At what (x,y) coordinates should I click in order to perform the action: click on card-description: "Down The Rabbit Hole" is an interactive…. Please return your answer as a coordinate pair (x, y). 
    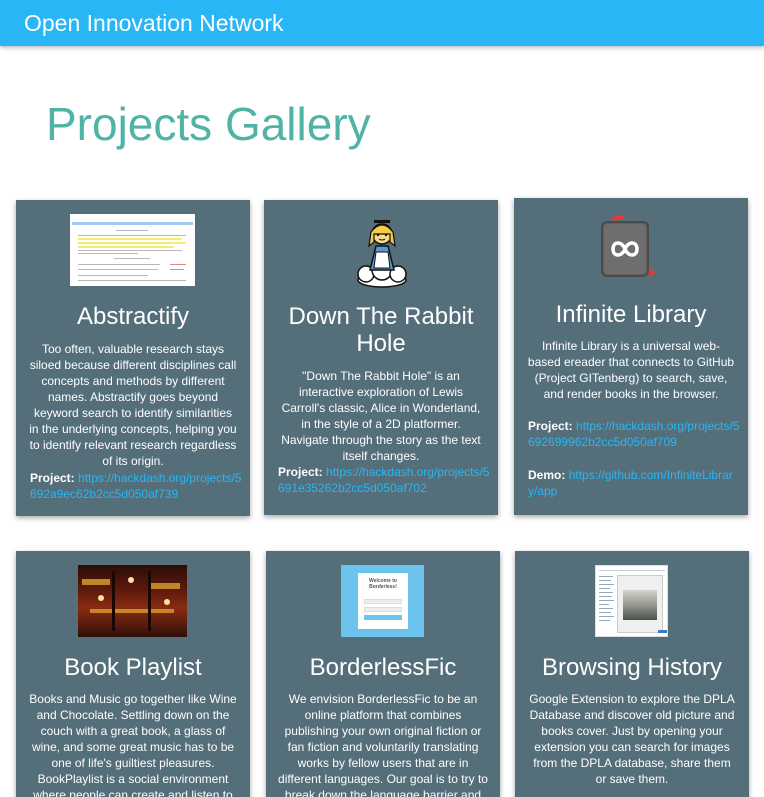
    Looking at the image, I should click on (381, 416).